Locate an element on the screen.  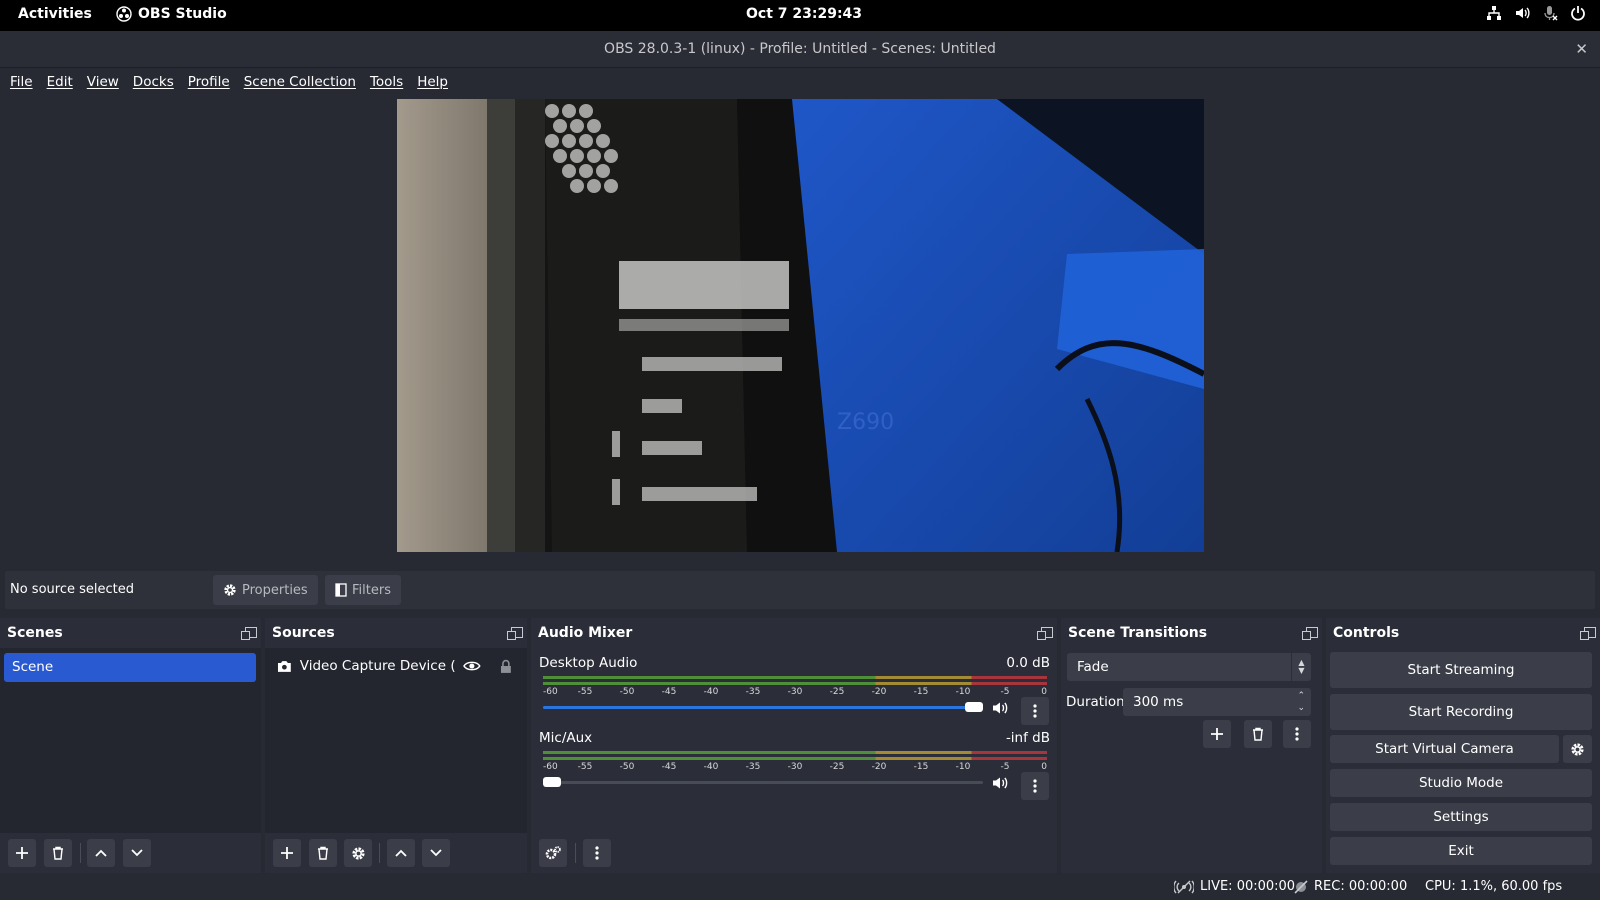
move-scene-up-button is located at coordinates (101, 853).